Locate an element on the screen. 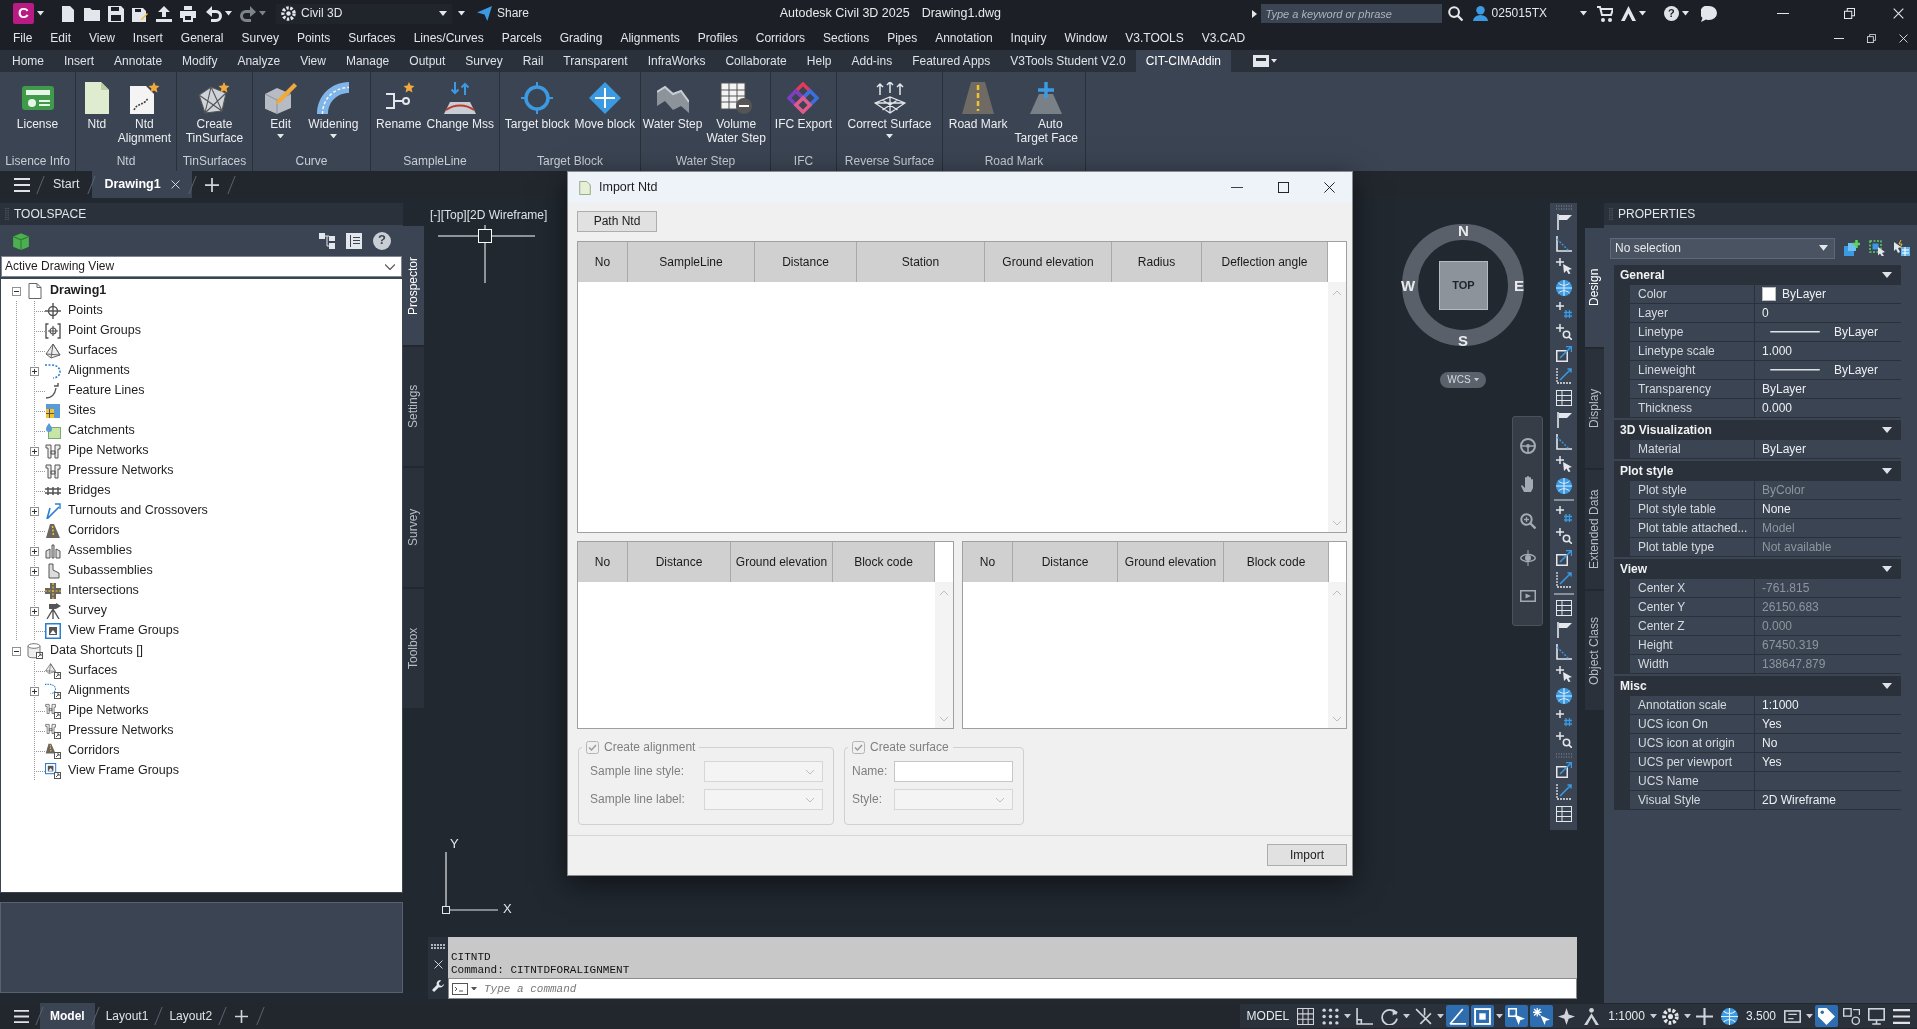  point-cursor-icon is located at coordinates (1563, 464).